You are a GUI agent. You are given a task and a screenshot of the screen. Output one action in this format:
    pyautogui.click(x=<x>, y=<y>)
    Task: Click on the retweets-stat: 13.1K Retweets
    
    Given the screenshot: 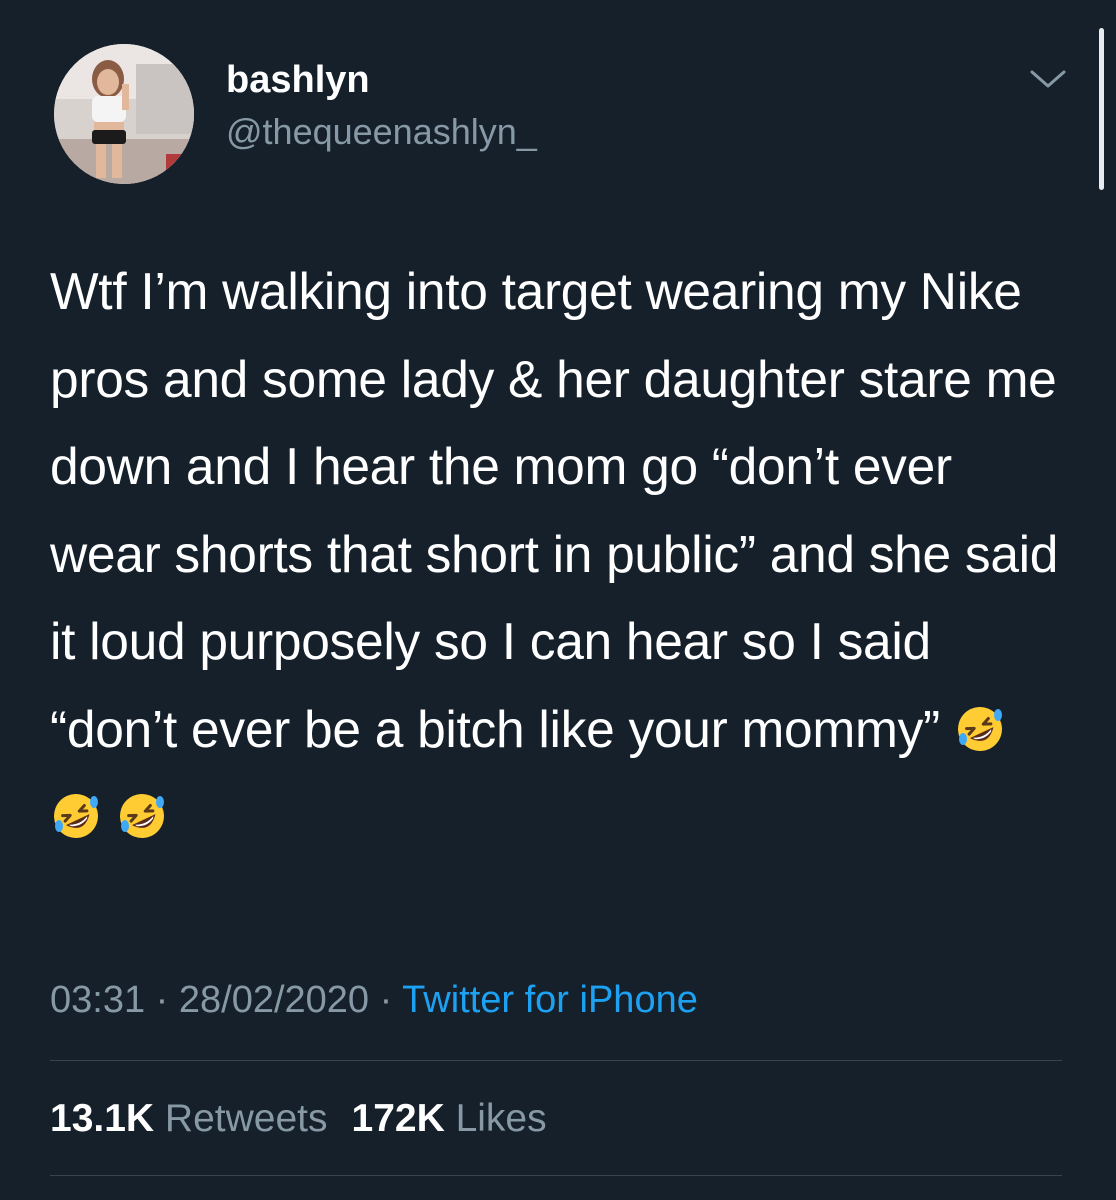 What is the action you would take?
    pyautogui.click(x=189, y=1118)
    